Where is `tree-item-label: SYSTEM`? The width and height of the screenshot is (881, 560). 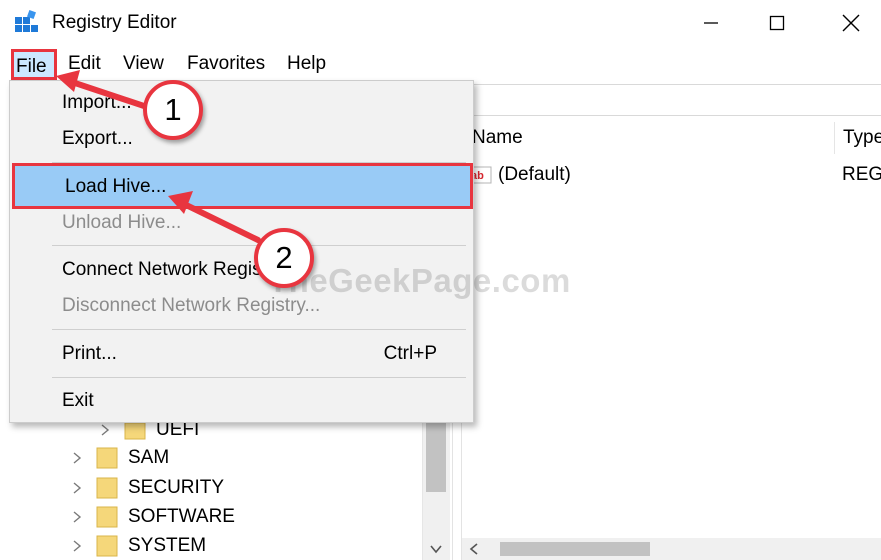
tree-item-label: SYSTEM is located at coordinates (167, 545).